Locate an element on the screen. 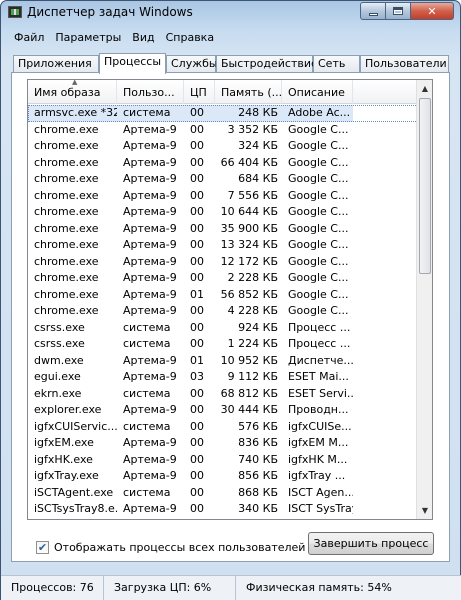 Image resolution: width=461 pixels, height=600 pixels. arrow-down-icon: ▼ is located at coordinates (425, 510).